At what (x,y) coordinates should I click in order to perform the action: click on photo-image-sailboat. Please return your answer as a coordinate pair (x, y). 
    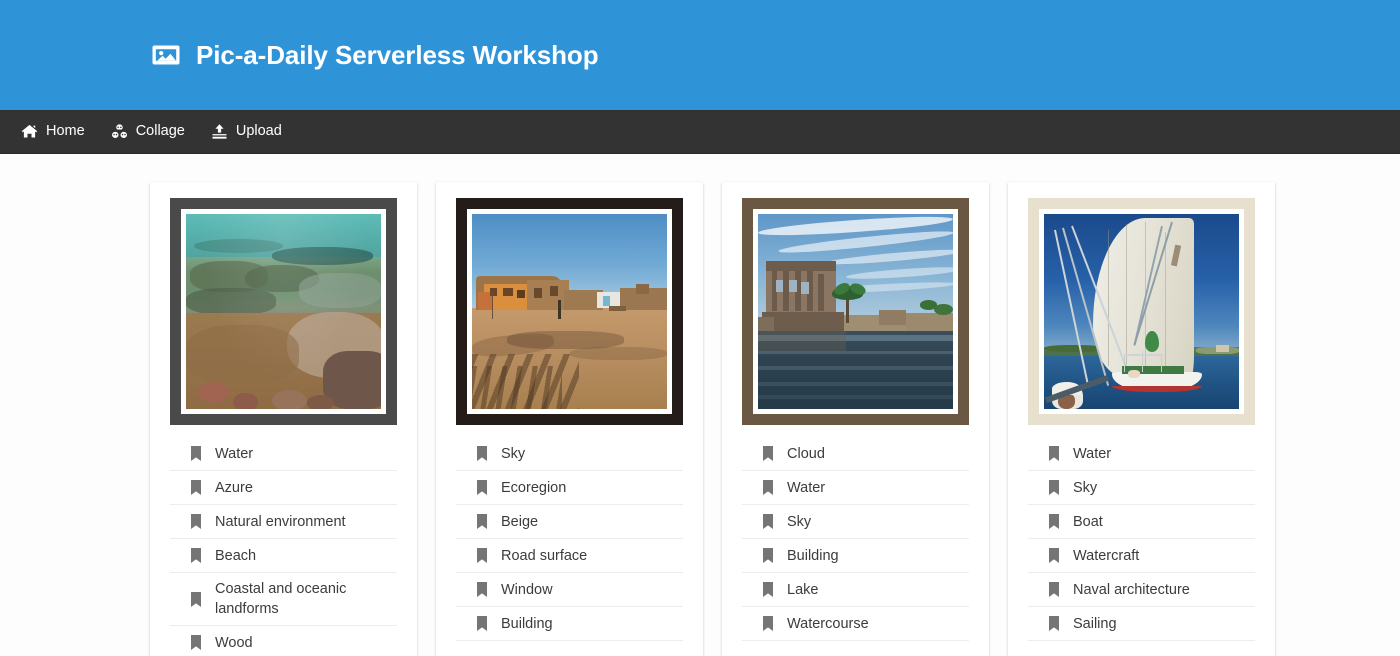
    Looking at the image, I should click on (1141, 311).